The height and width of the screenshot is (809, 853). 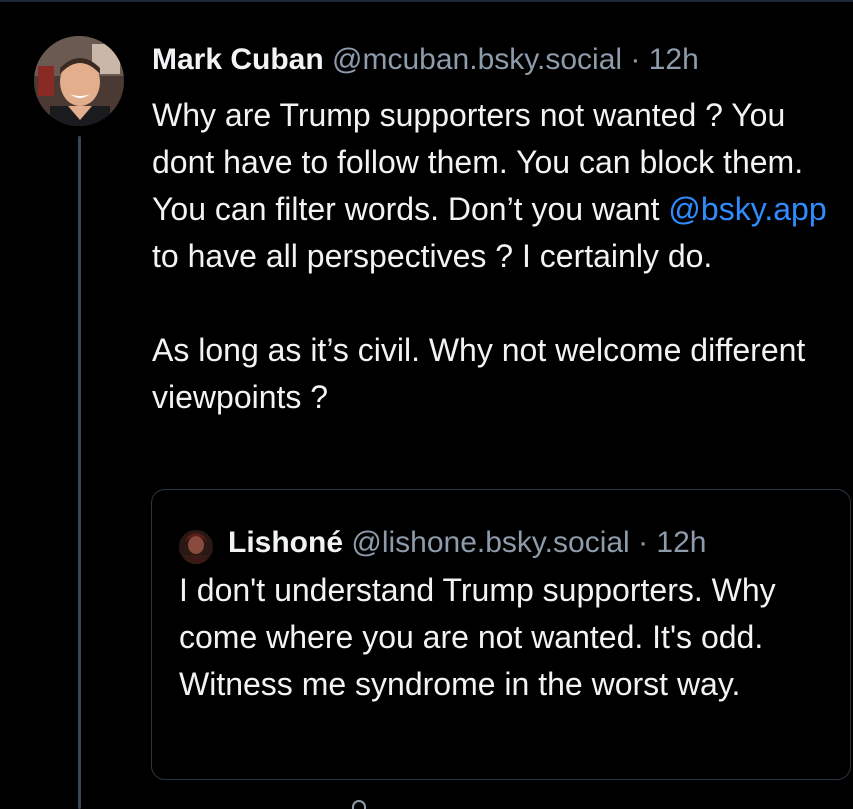 What do you see at coordinates (674, 59) in the screenshot?
I see `post-timestamp: 12h` at bounding box center [674, 59].